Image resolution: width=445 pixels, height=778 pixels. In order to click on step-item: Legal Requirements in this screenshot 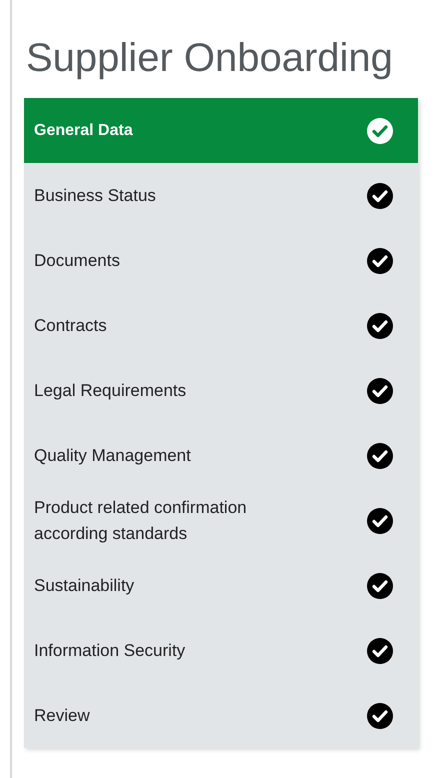, I will do `click(221, 390)`.